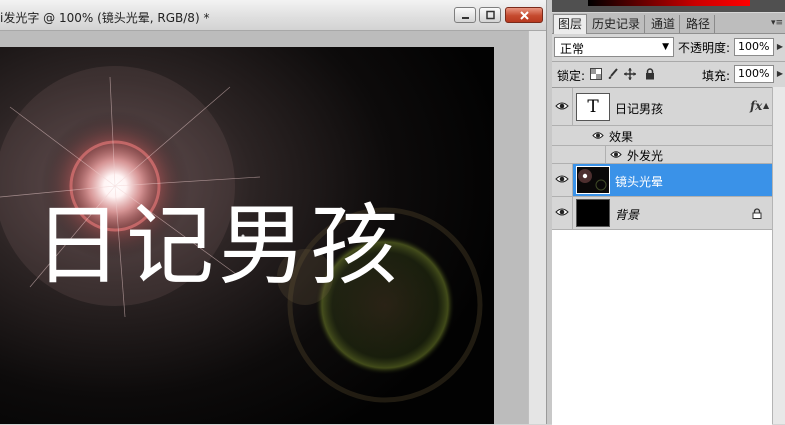 The height and width of the screenshot is (425, 785). What do you see at coordinates (537, 227) in the screenshot?
I see `document-scrollbar` at bounding box center [537, 227].